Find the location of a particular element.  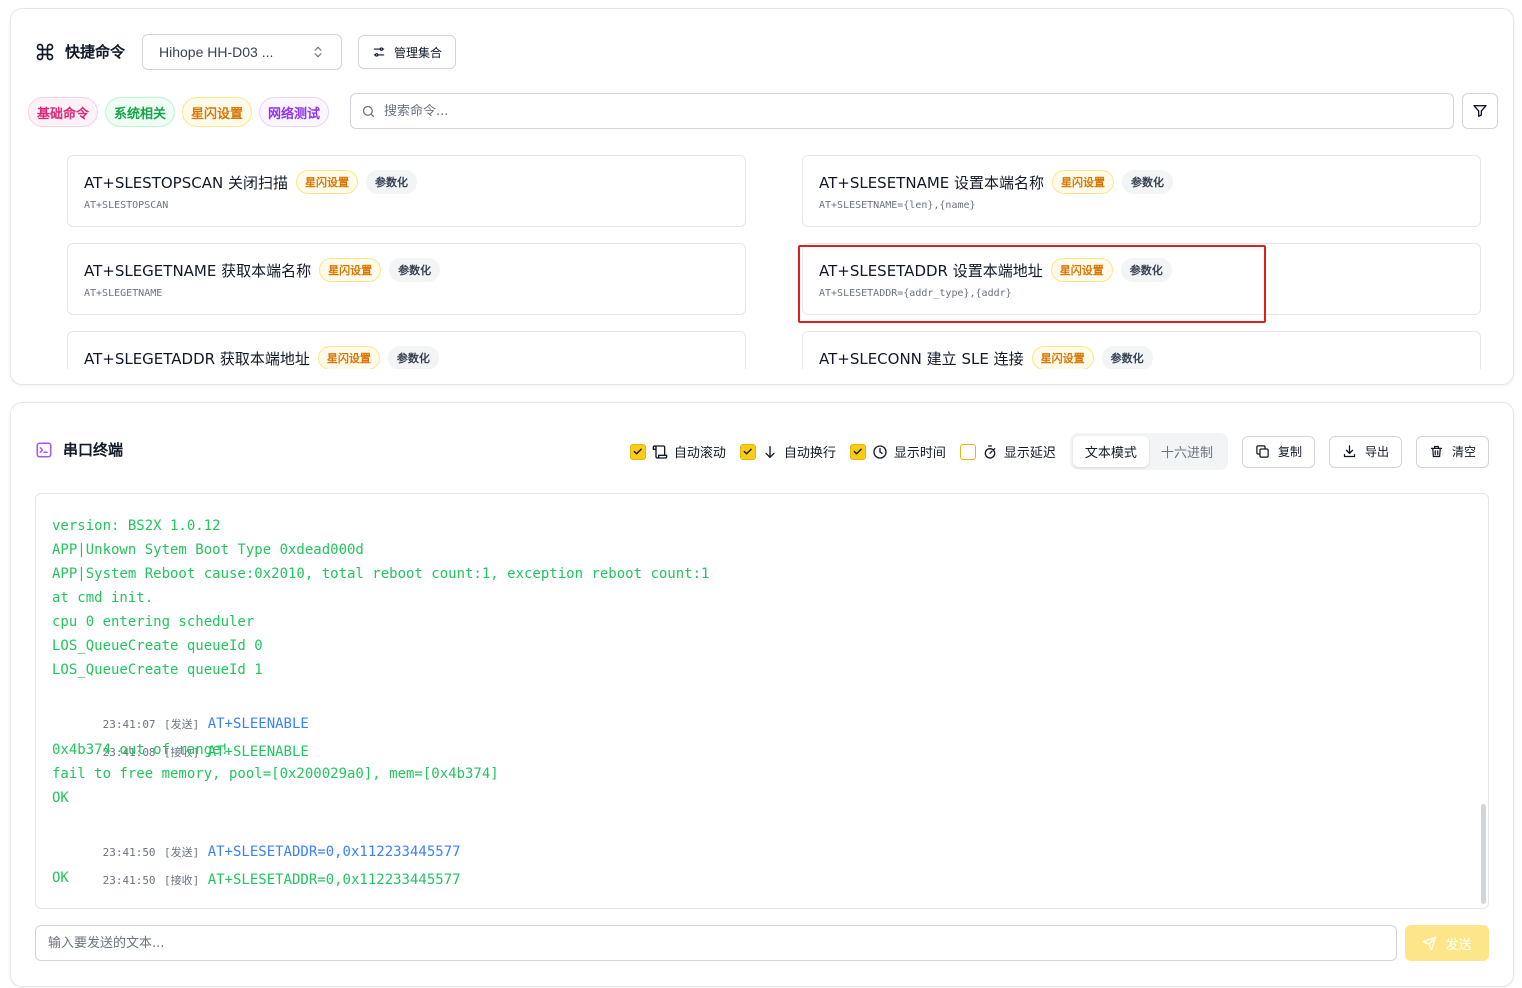

log-direction: [接收] is located at coordinates (182, 880).